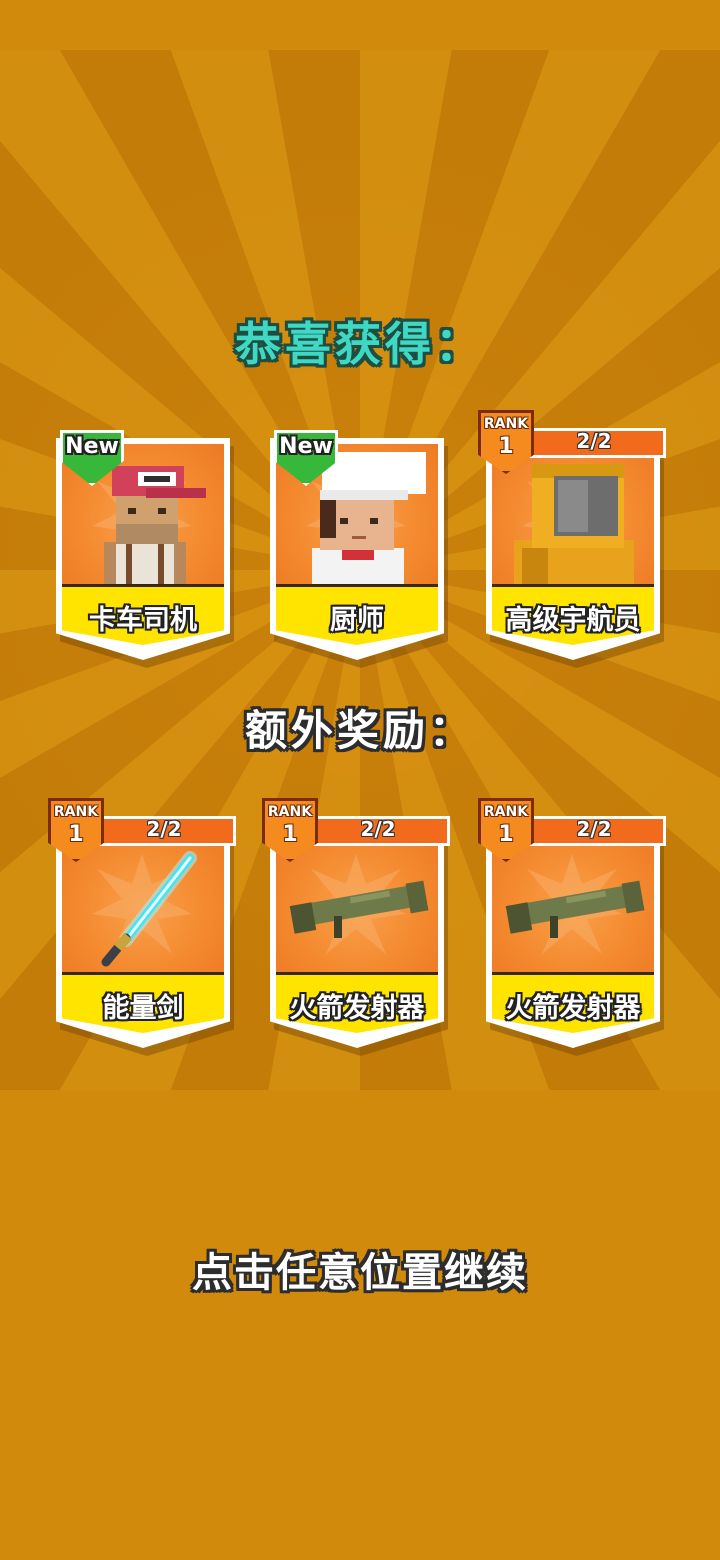 The image size is (720, 1560). Describe the element at coordinates (359, 730) in the screenshot. I see `bonus-title: 额外奖励：` at that location.